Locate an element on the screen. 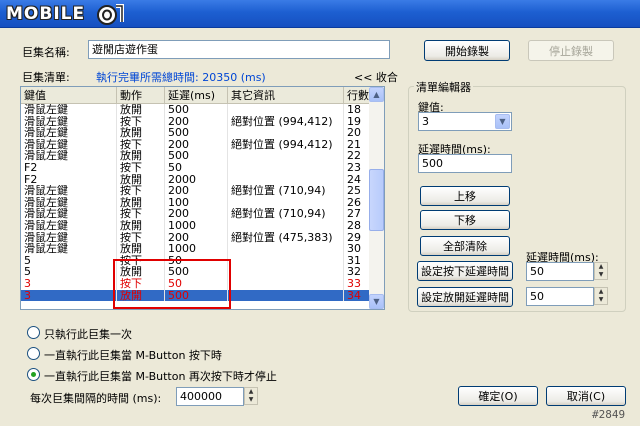  table-row: 滑鼠左鍵 放開 500 20 is located at coordinates (195, 133).